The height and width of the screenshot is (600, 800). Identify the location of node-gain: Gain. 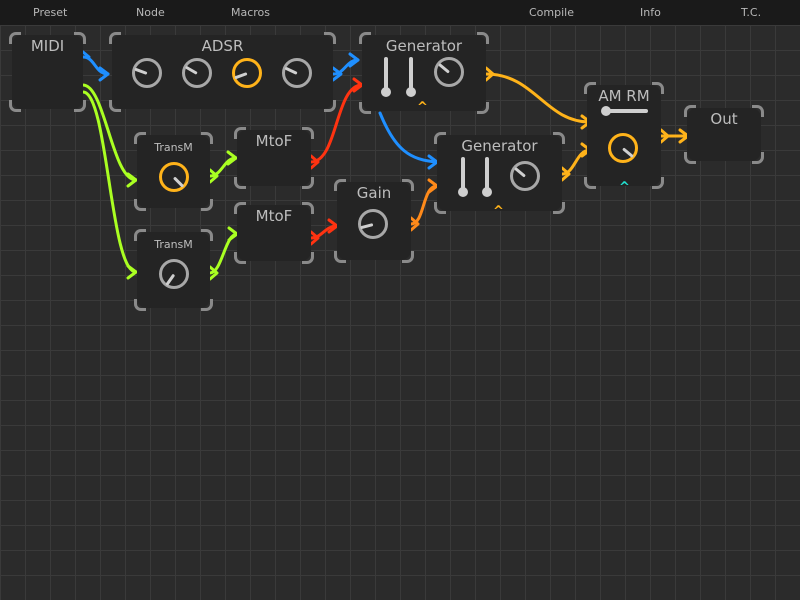
(374, 221).